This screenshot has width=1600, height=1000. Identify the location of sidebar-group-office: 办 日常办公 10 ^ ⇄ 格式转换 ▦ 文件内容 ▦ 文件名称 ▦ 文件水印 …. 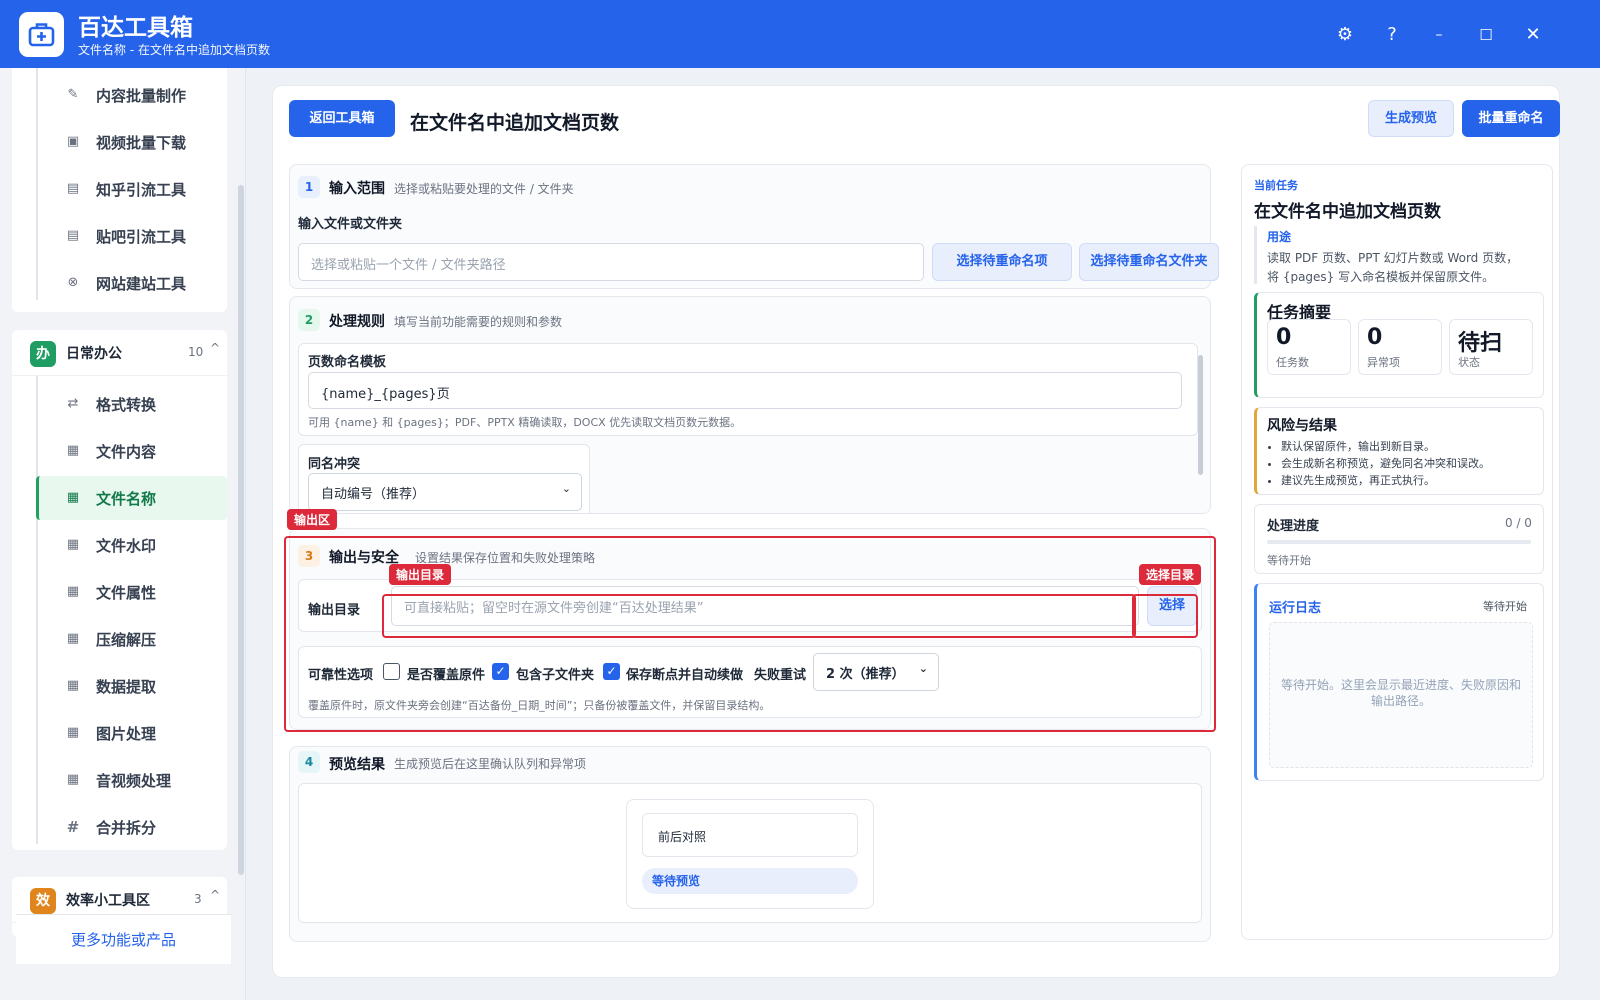
(119, 590).